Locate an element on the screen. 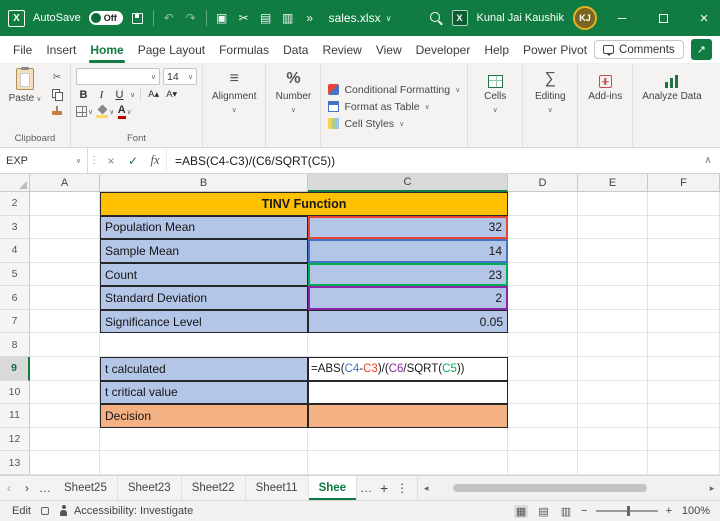 This screenshot has width=720, height=521. enter-icon: ✓ is located at coordinates (133, 160).